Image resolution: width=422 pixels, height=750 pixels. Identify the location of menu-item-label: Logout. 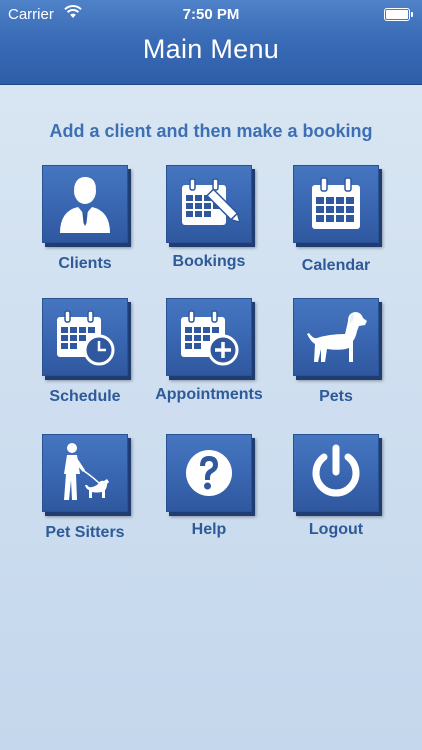
(336, 529).